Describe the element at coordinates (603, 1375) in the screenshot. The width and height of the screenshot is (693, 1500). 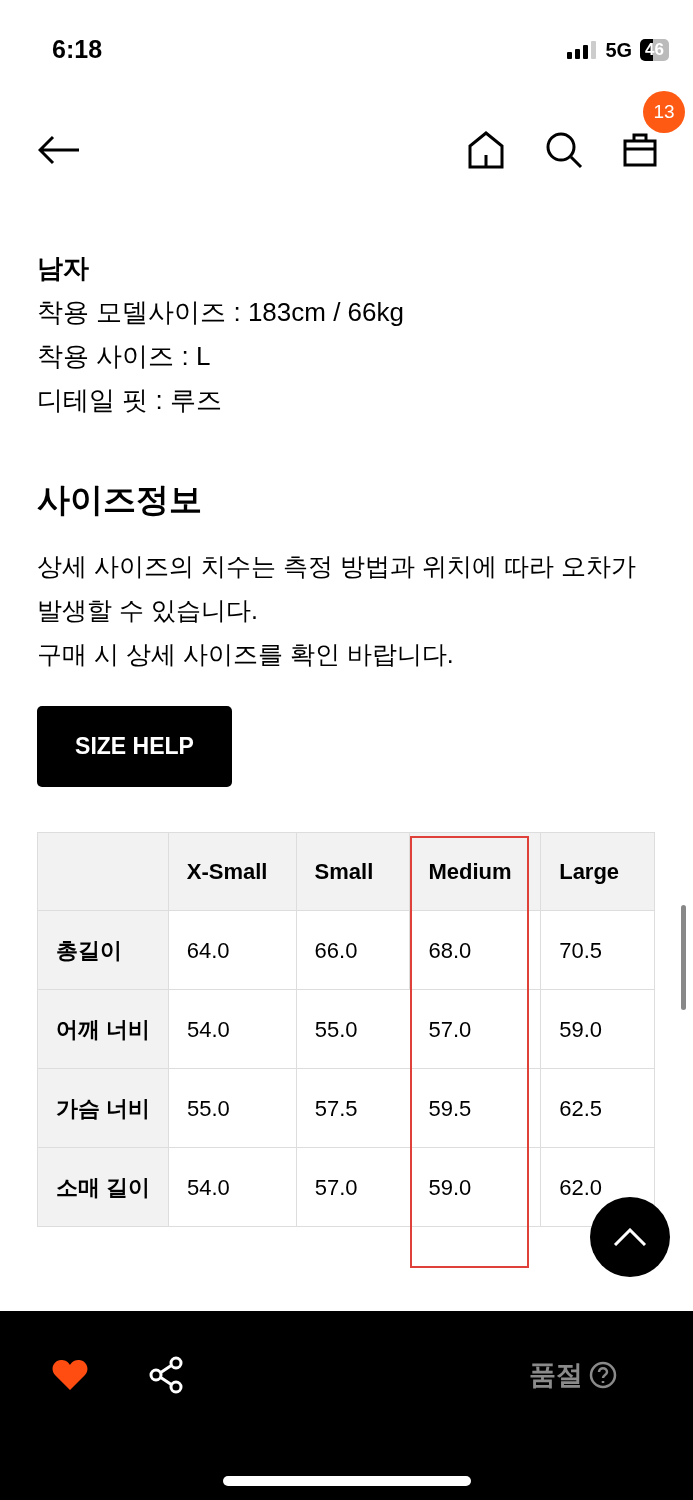
I see `help-icon` at that location.